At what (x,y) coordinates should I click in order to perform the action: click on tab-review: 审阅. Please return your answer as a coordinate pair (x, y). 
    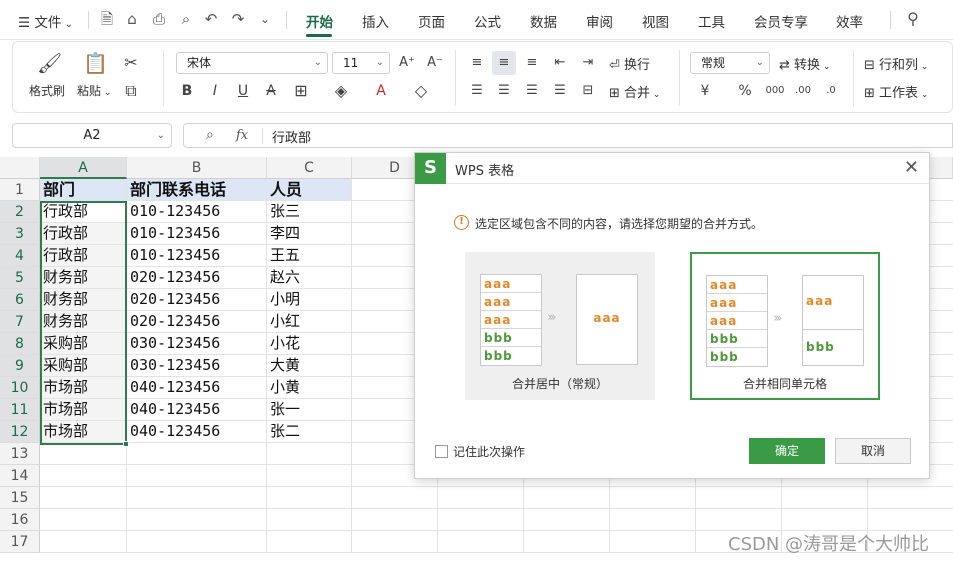
    Looking at the image, I should click on (599, 21).